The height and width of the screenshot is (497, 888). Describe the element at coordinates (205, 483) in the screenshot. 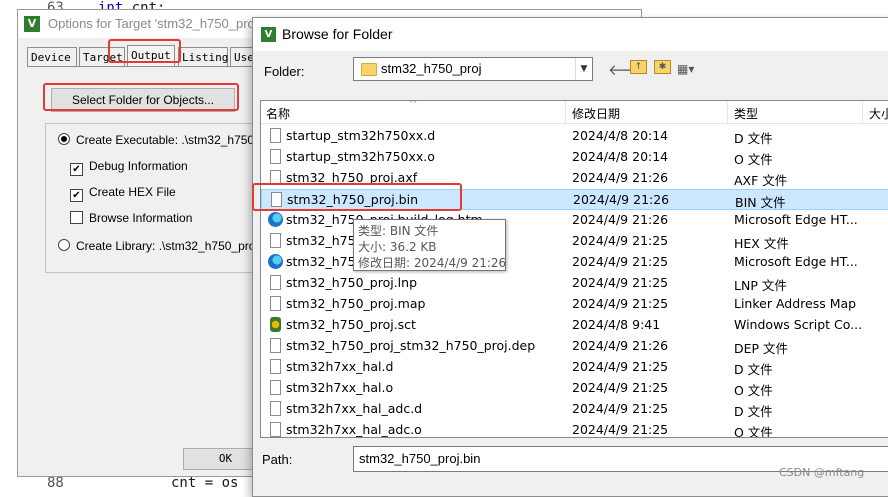

I see `code-text: cnt = os` at that location.